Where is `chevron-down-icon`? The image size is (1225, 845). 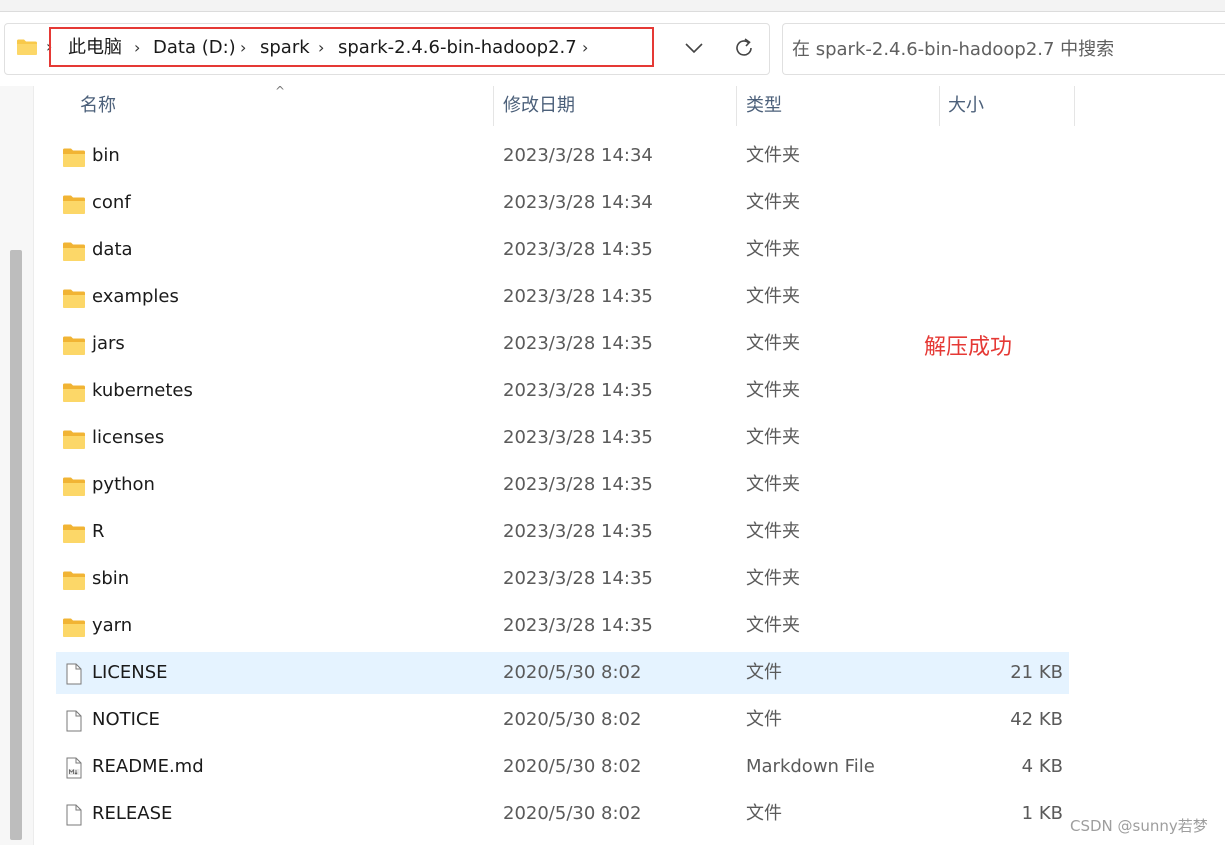
chevron-down-icon is located at coordinates (694, 48).